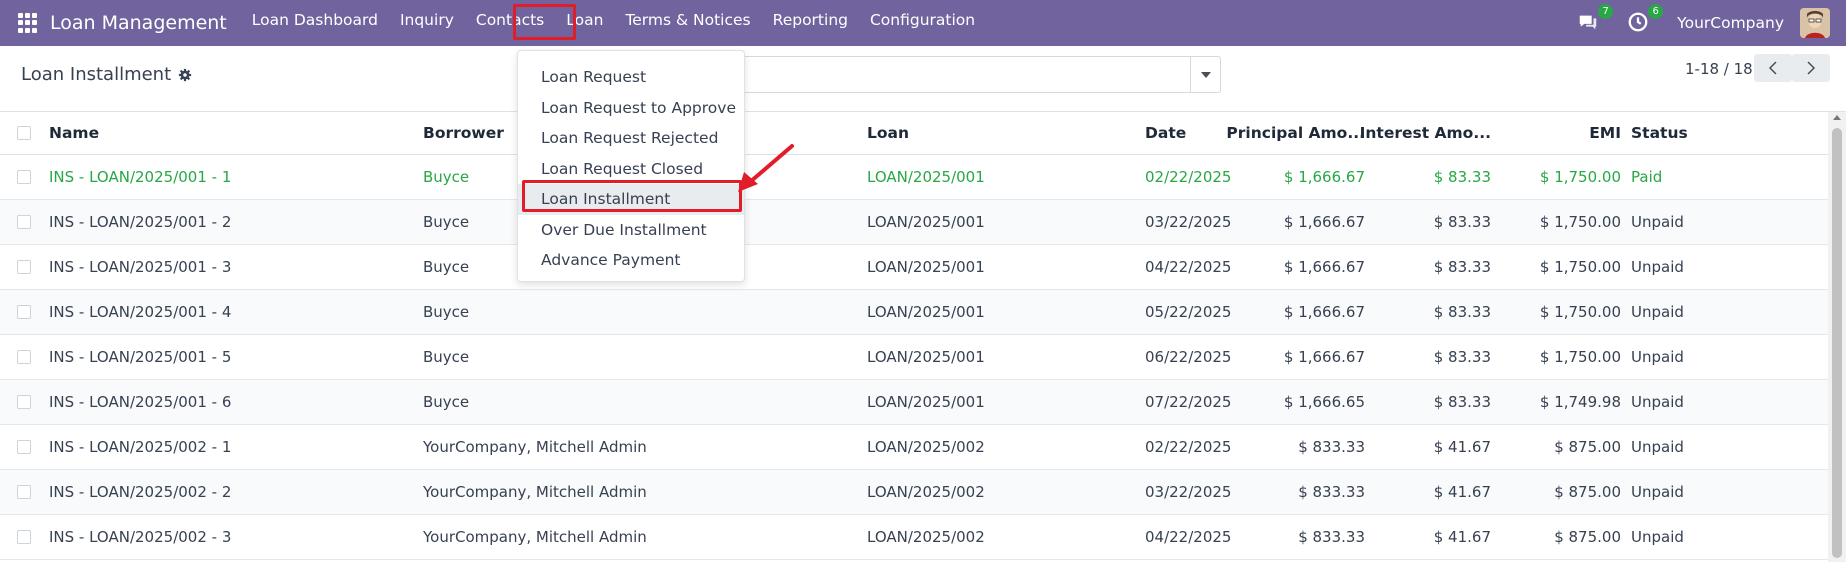 The width and height of the screenshot is (1846, 562). Describe the element at coordinates (315, 23) in the screenshot. I see `menu-loan-dashboard: Loan Dashboard` at that location.